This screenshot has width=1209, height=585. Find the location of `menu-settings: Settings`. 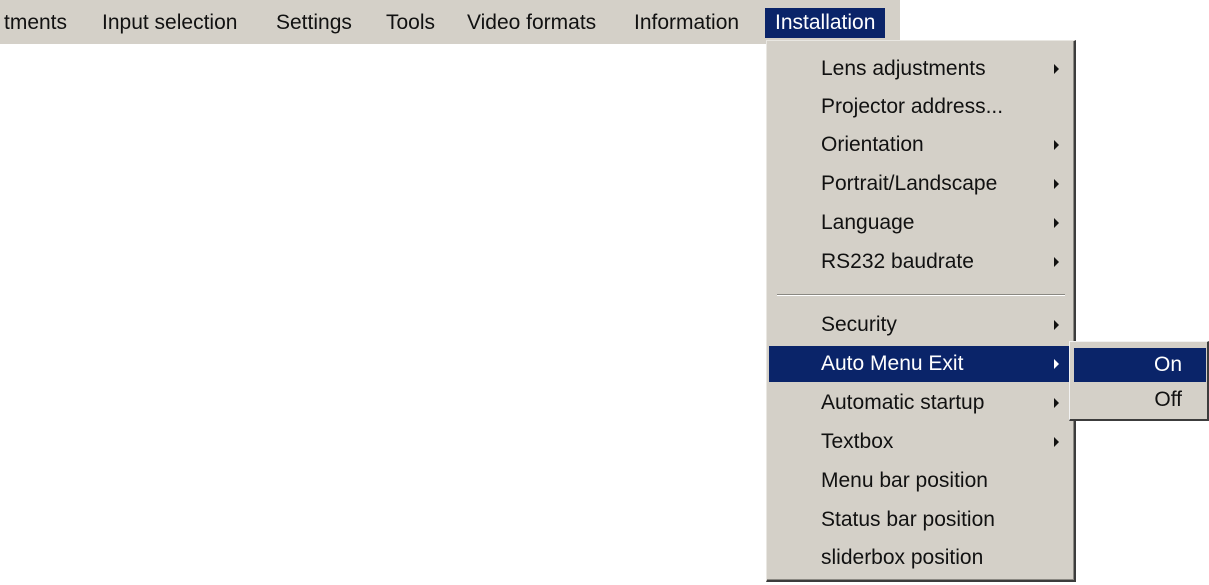

menu-settings: Settings is located at coordinates (314, 23).